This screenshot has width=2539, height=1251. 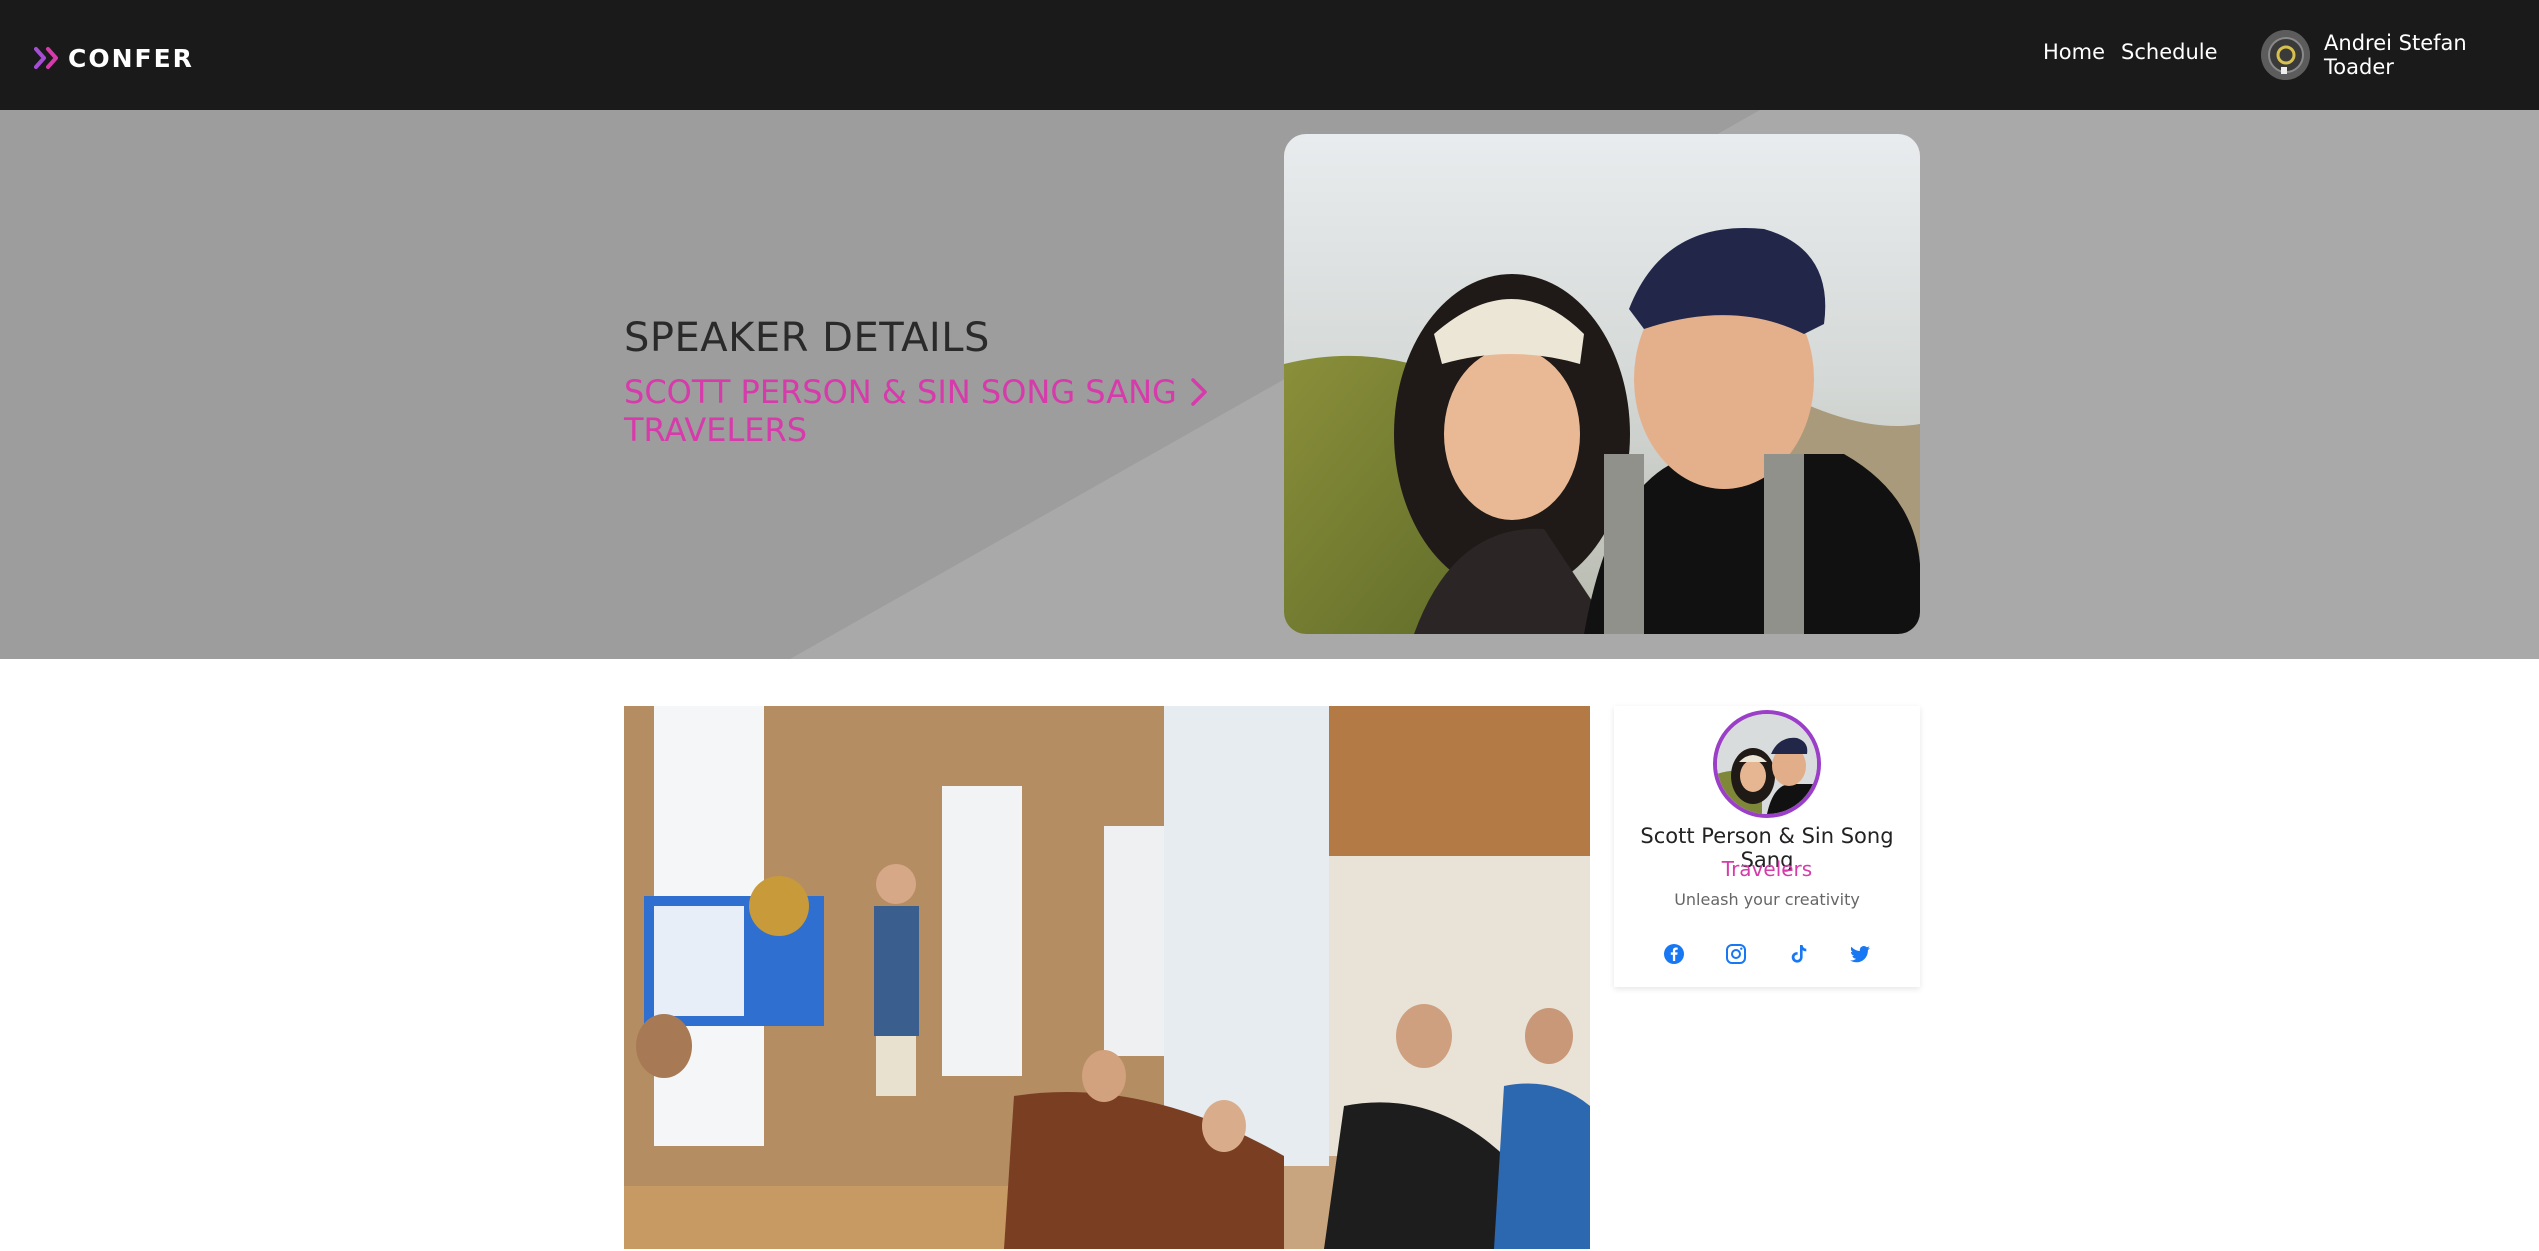 I want to click on instagram-icon, so click(x=1736, y=954).